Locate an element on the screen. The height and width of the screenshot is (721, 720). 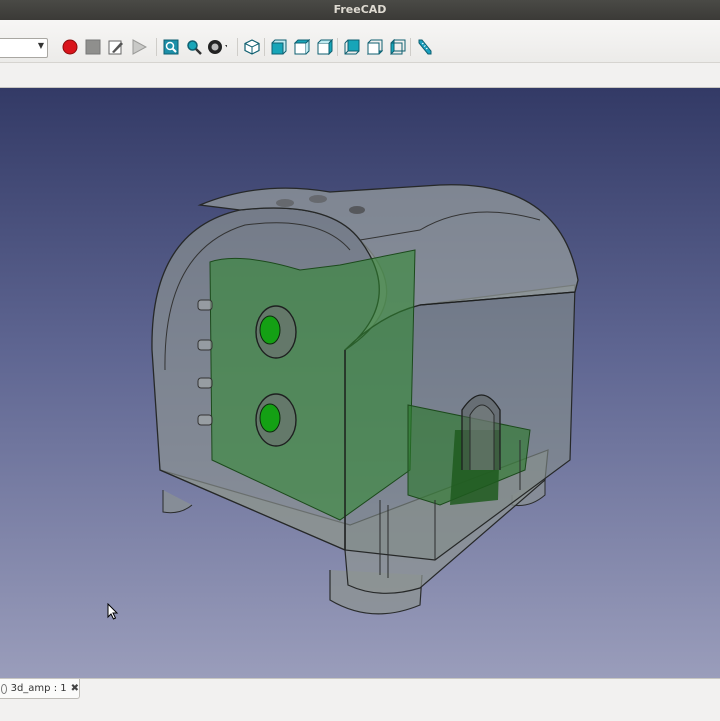
tab-label: 3d_amp : 1 is located at coordinates (38, 688).